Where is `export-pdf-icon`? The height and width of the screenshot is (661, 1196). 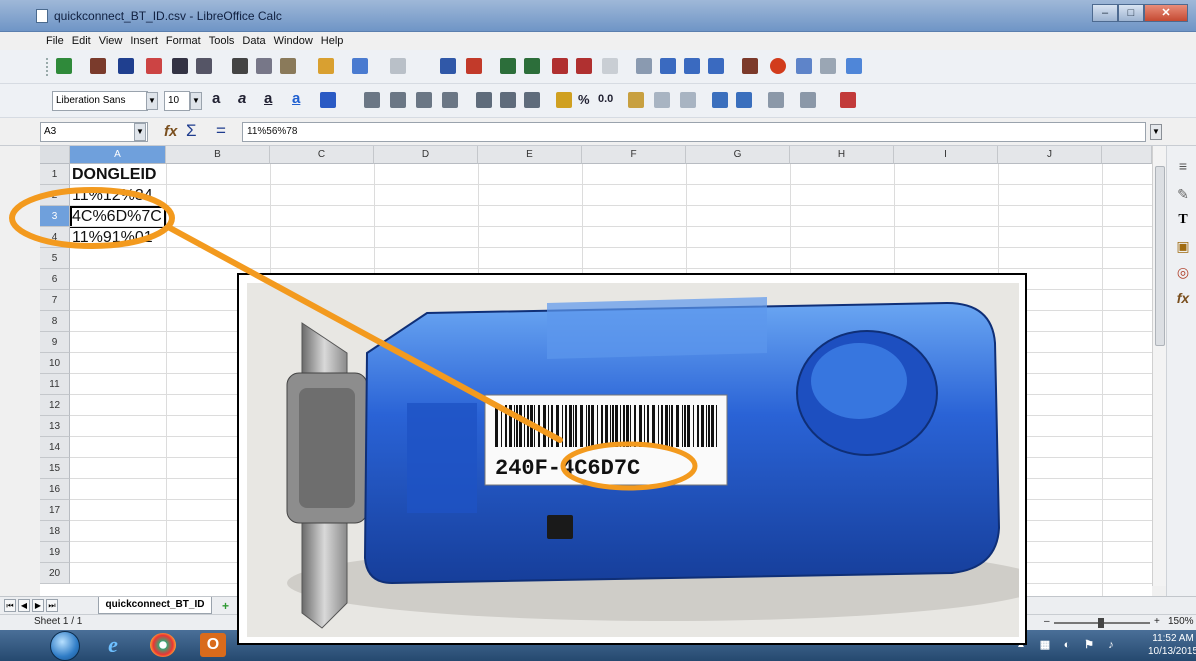 export-pdf-icon is located at coordinates (154, 66).